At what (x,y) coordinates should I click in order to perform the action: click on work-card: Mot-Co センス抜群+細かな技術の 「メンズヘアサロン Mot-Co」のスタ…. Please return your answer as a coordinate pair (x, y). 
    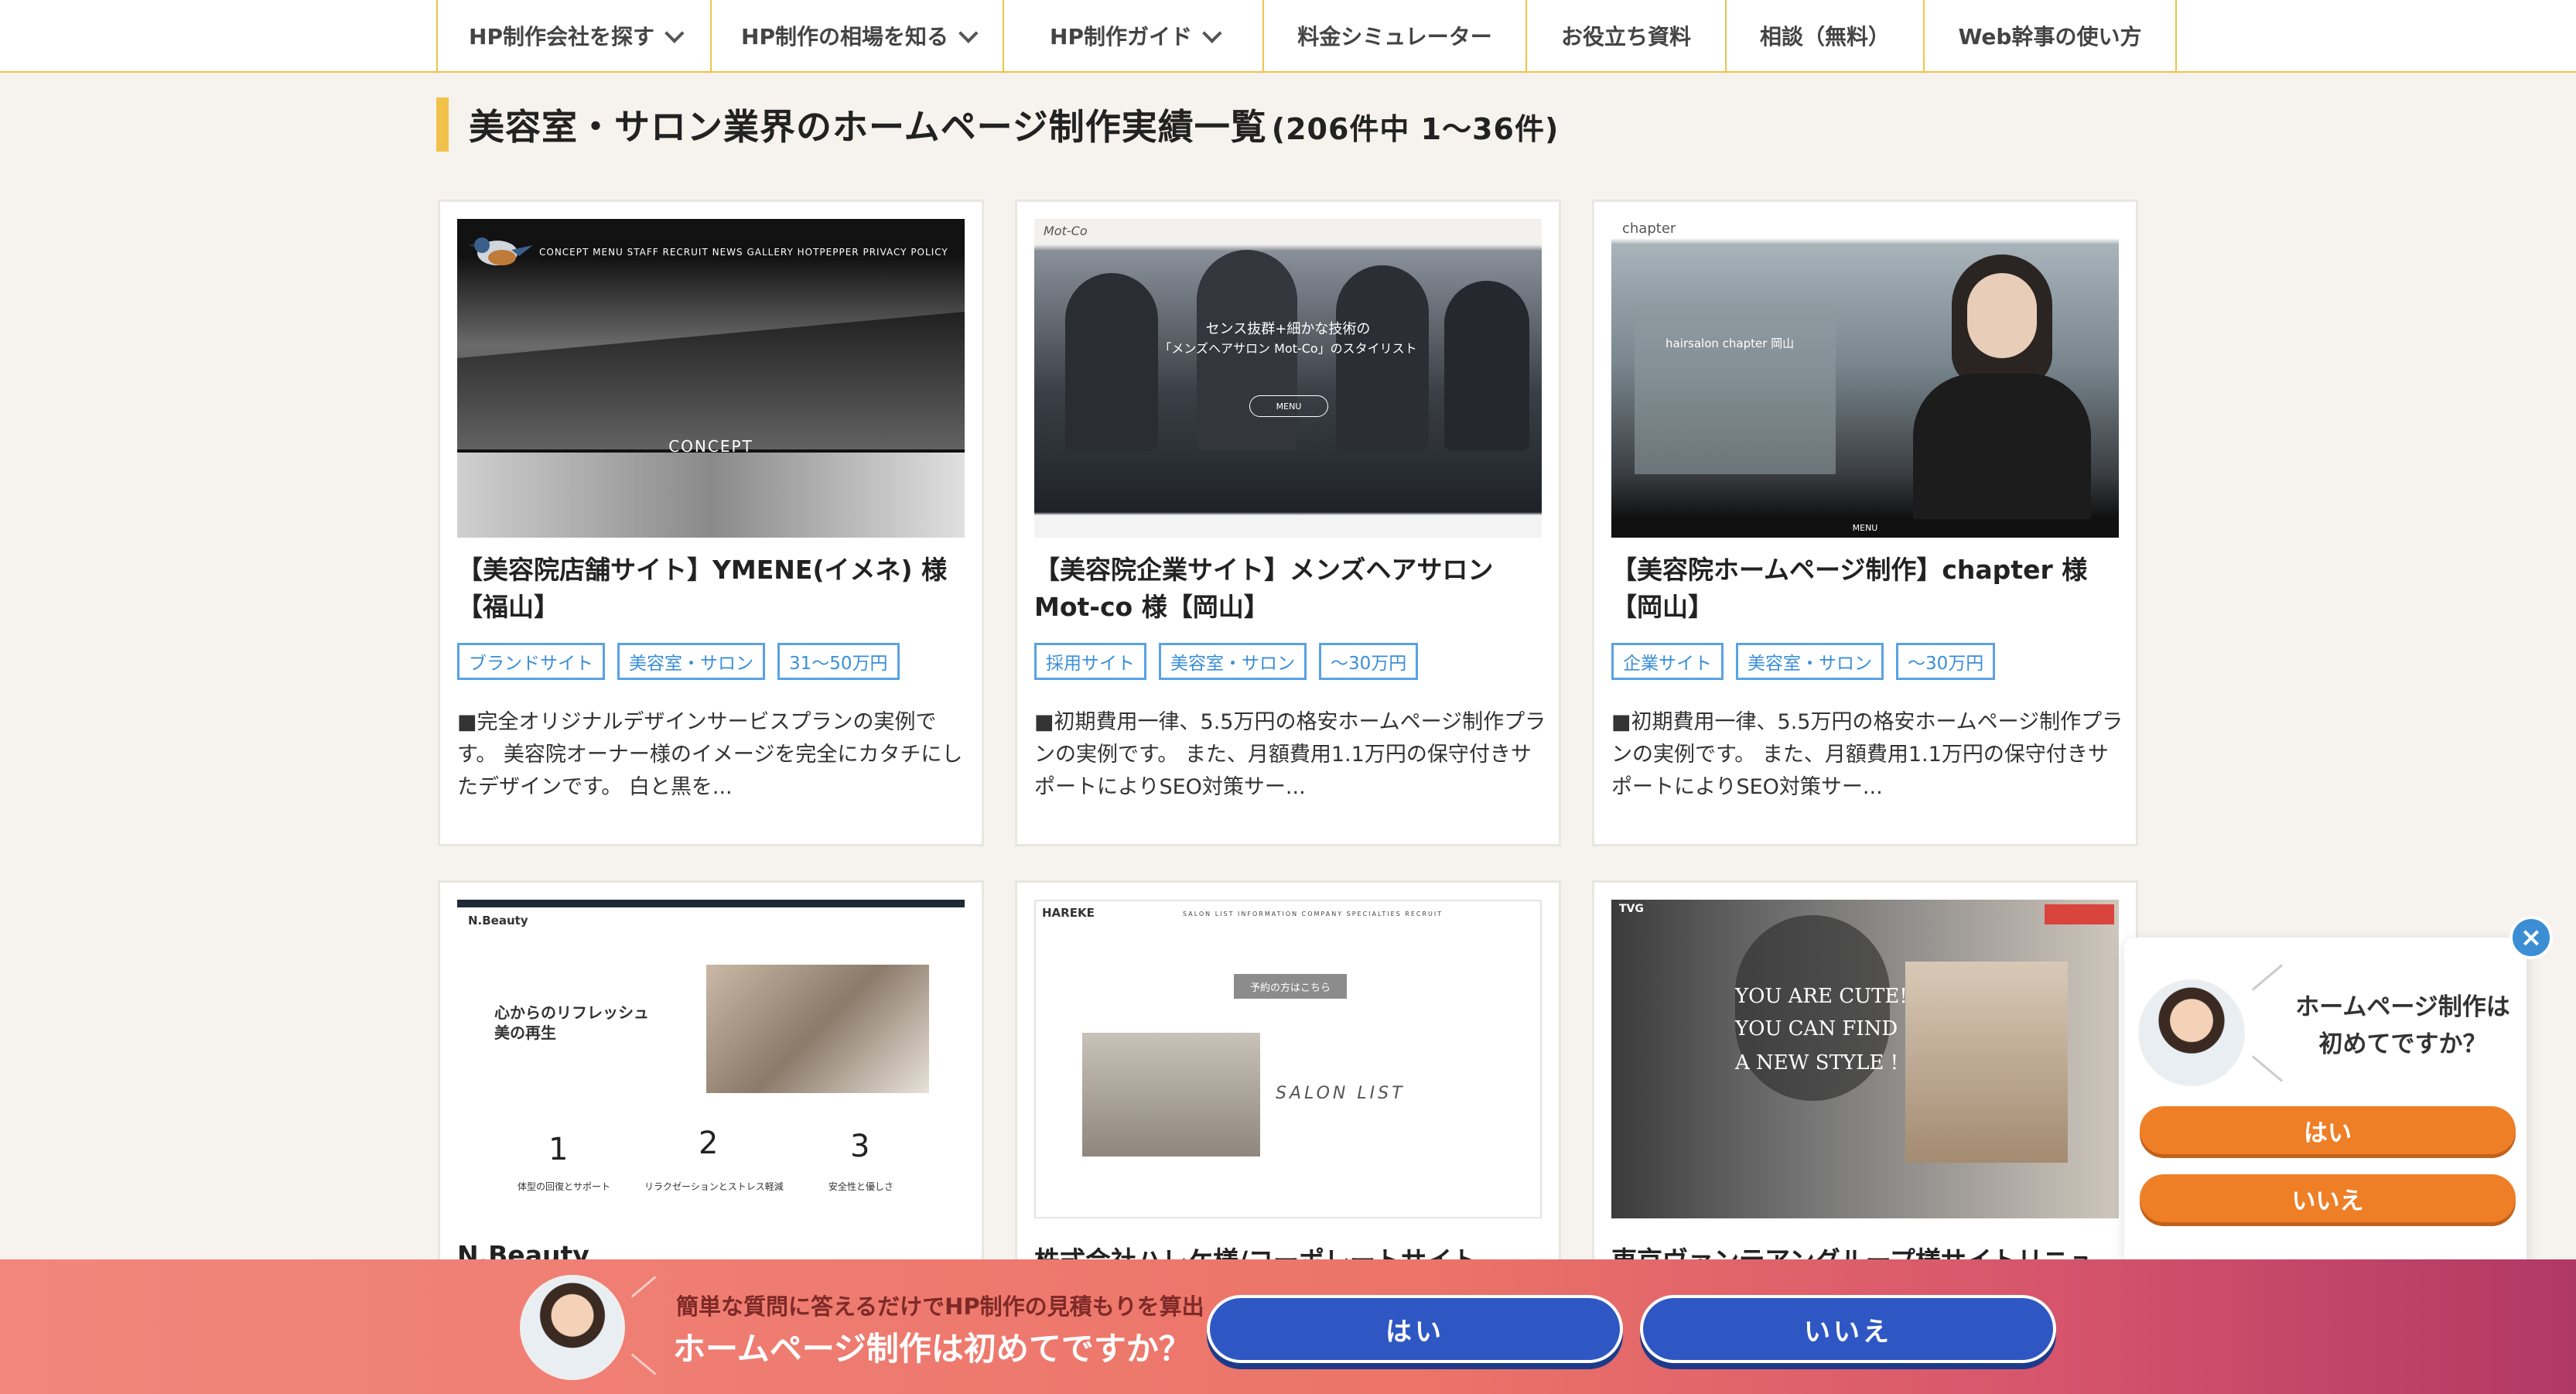
    Looking at the image, I should click on (1288, 523).